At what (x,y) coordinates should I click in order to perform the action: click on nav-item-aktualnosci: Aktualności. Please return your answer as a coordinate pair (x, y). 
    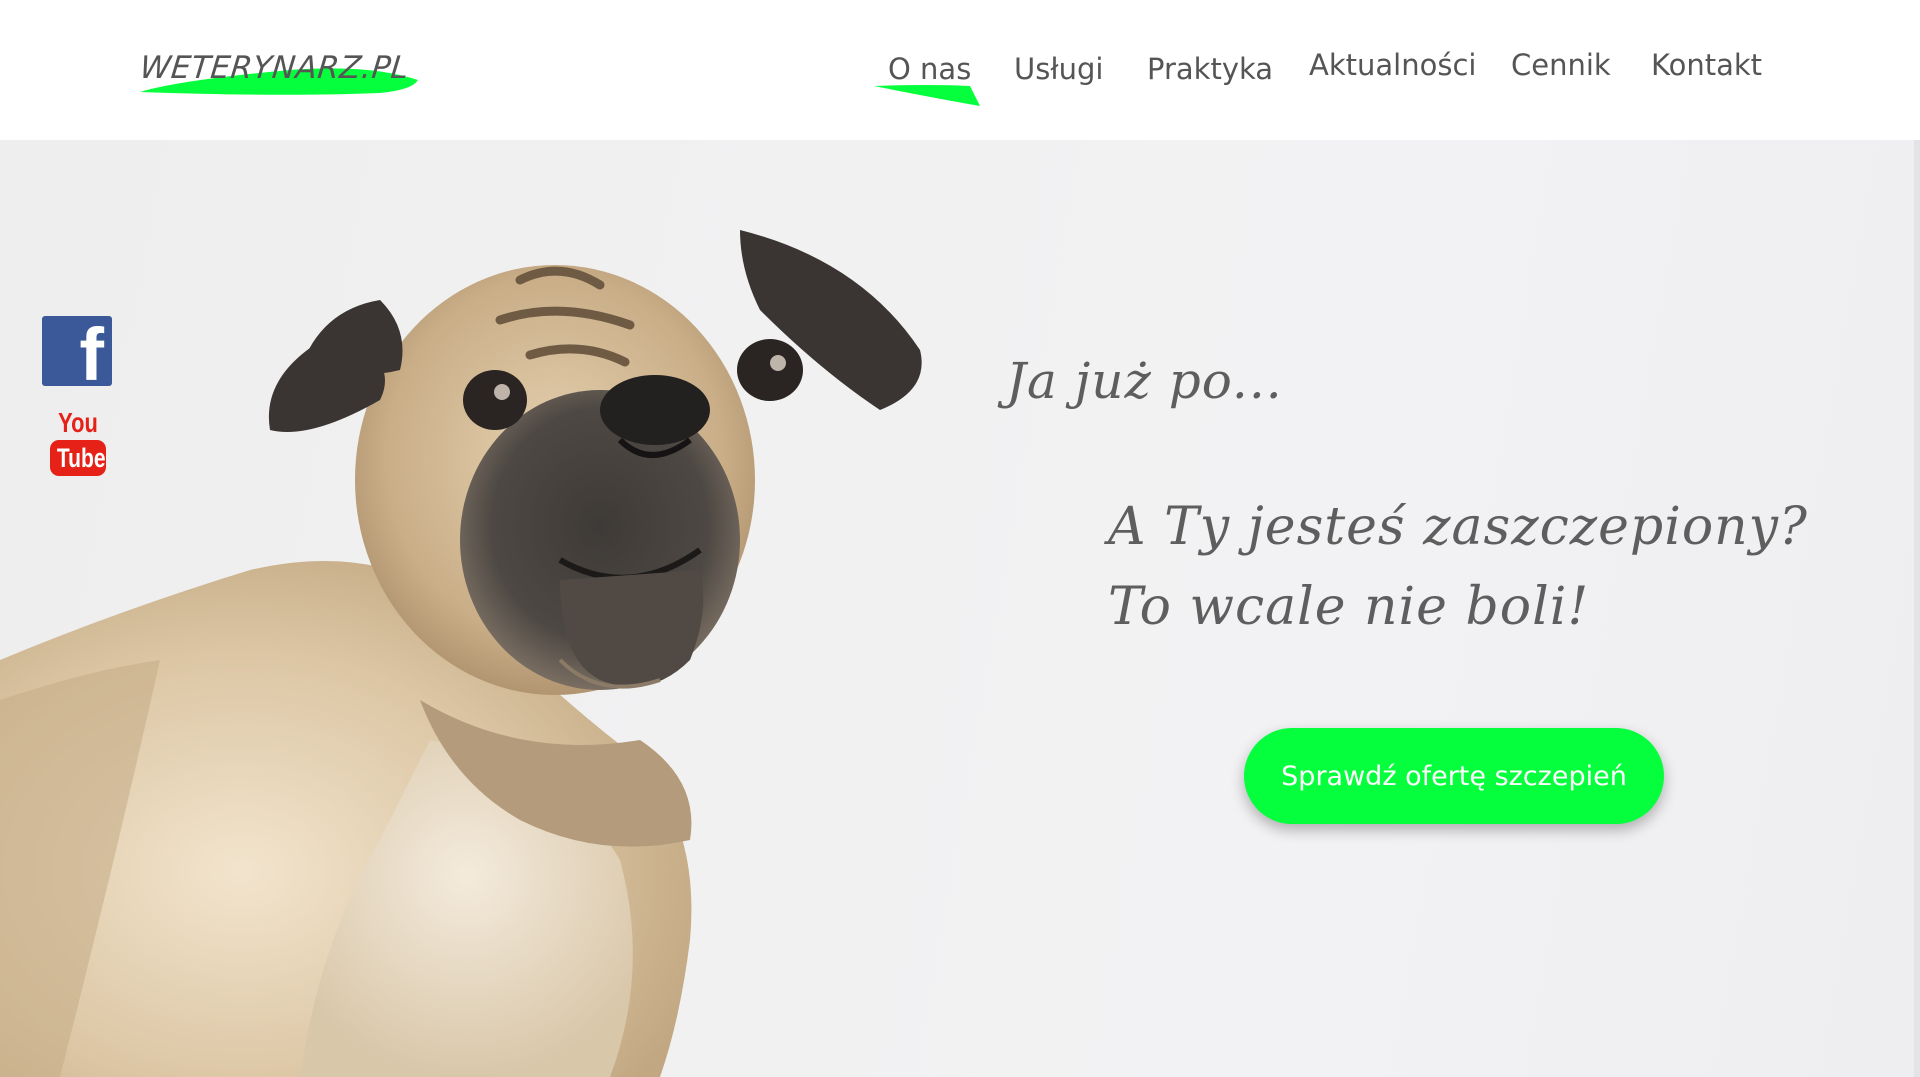
    Looking at the image, I should click on (1392, 73).